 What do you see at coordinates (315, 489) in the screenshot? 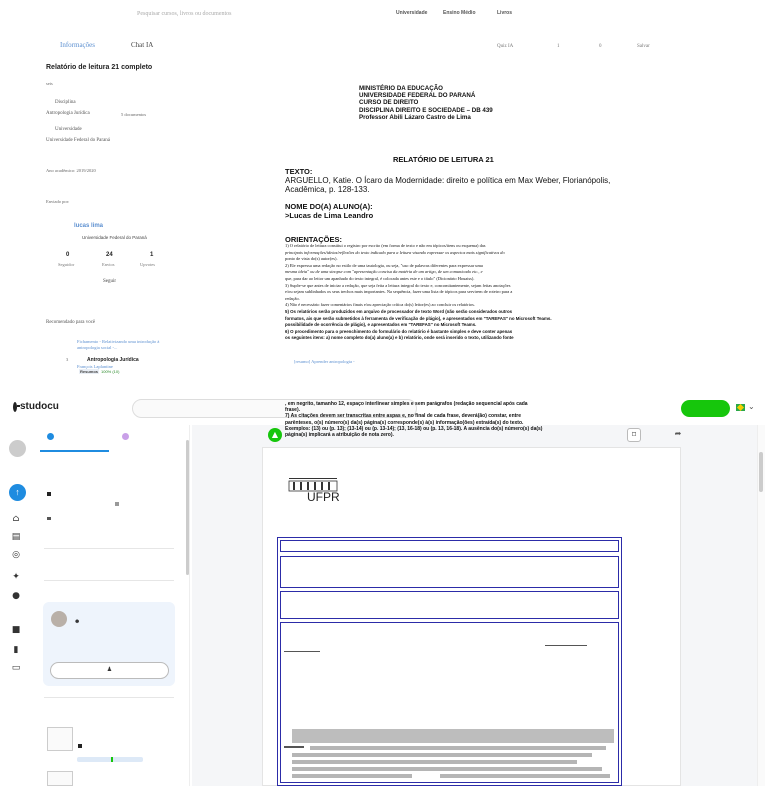
I see `ufpr-logo: UFPR` at bounding box center [315, 489].